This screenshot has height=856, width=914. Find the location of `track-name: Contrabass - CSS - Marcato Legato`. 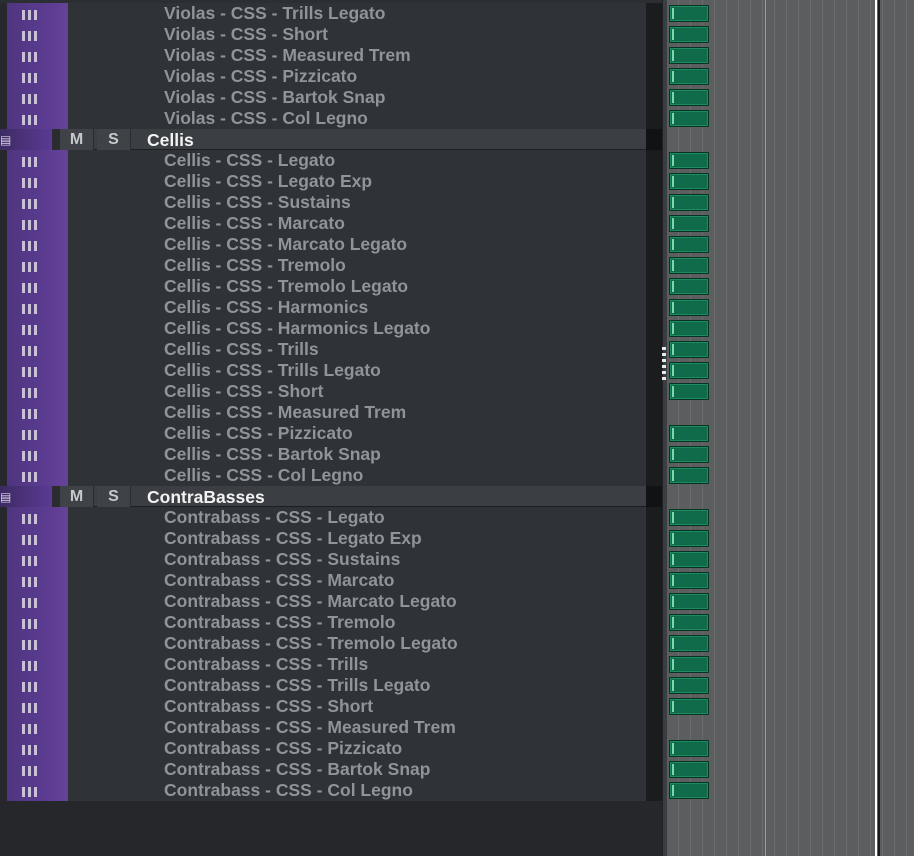

track-name: Contrabass - CSS - Marcato Legato is located at coordinates (310, 601).